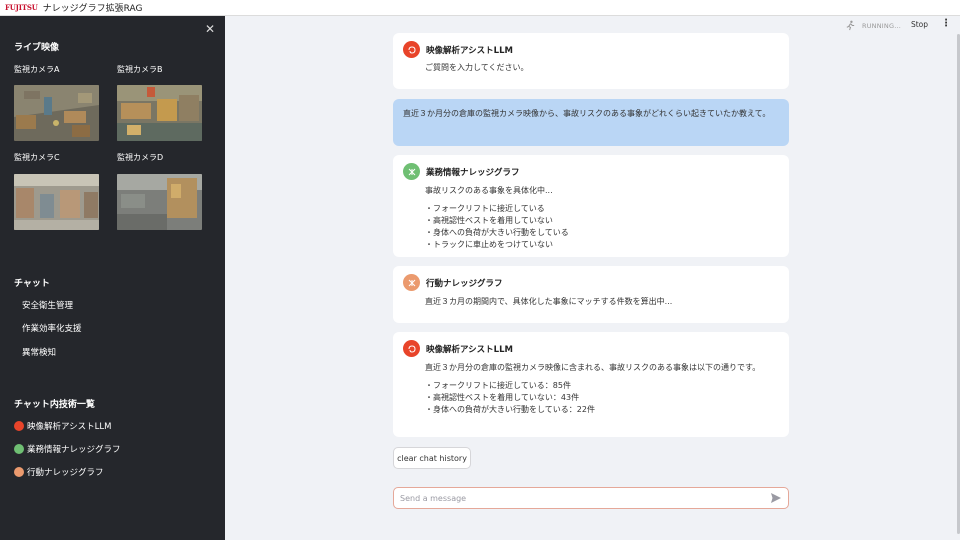 Image resolution: width=960 pixels, height=540 pixels. What do you see at coordinates (54, 405) in the screenshot?
I see `tech-list-heading: チャット内技術一覧` at bounding box center [54, 405].